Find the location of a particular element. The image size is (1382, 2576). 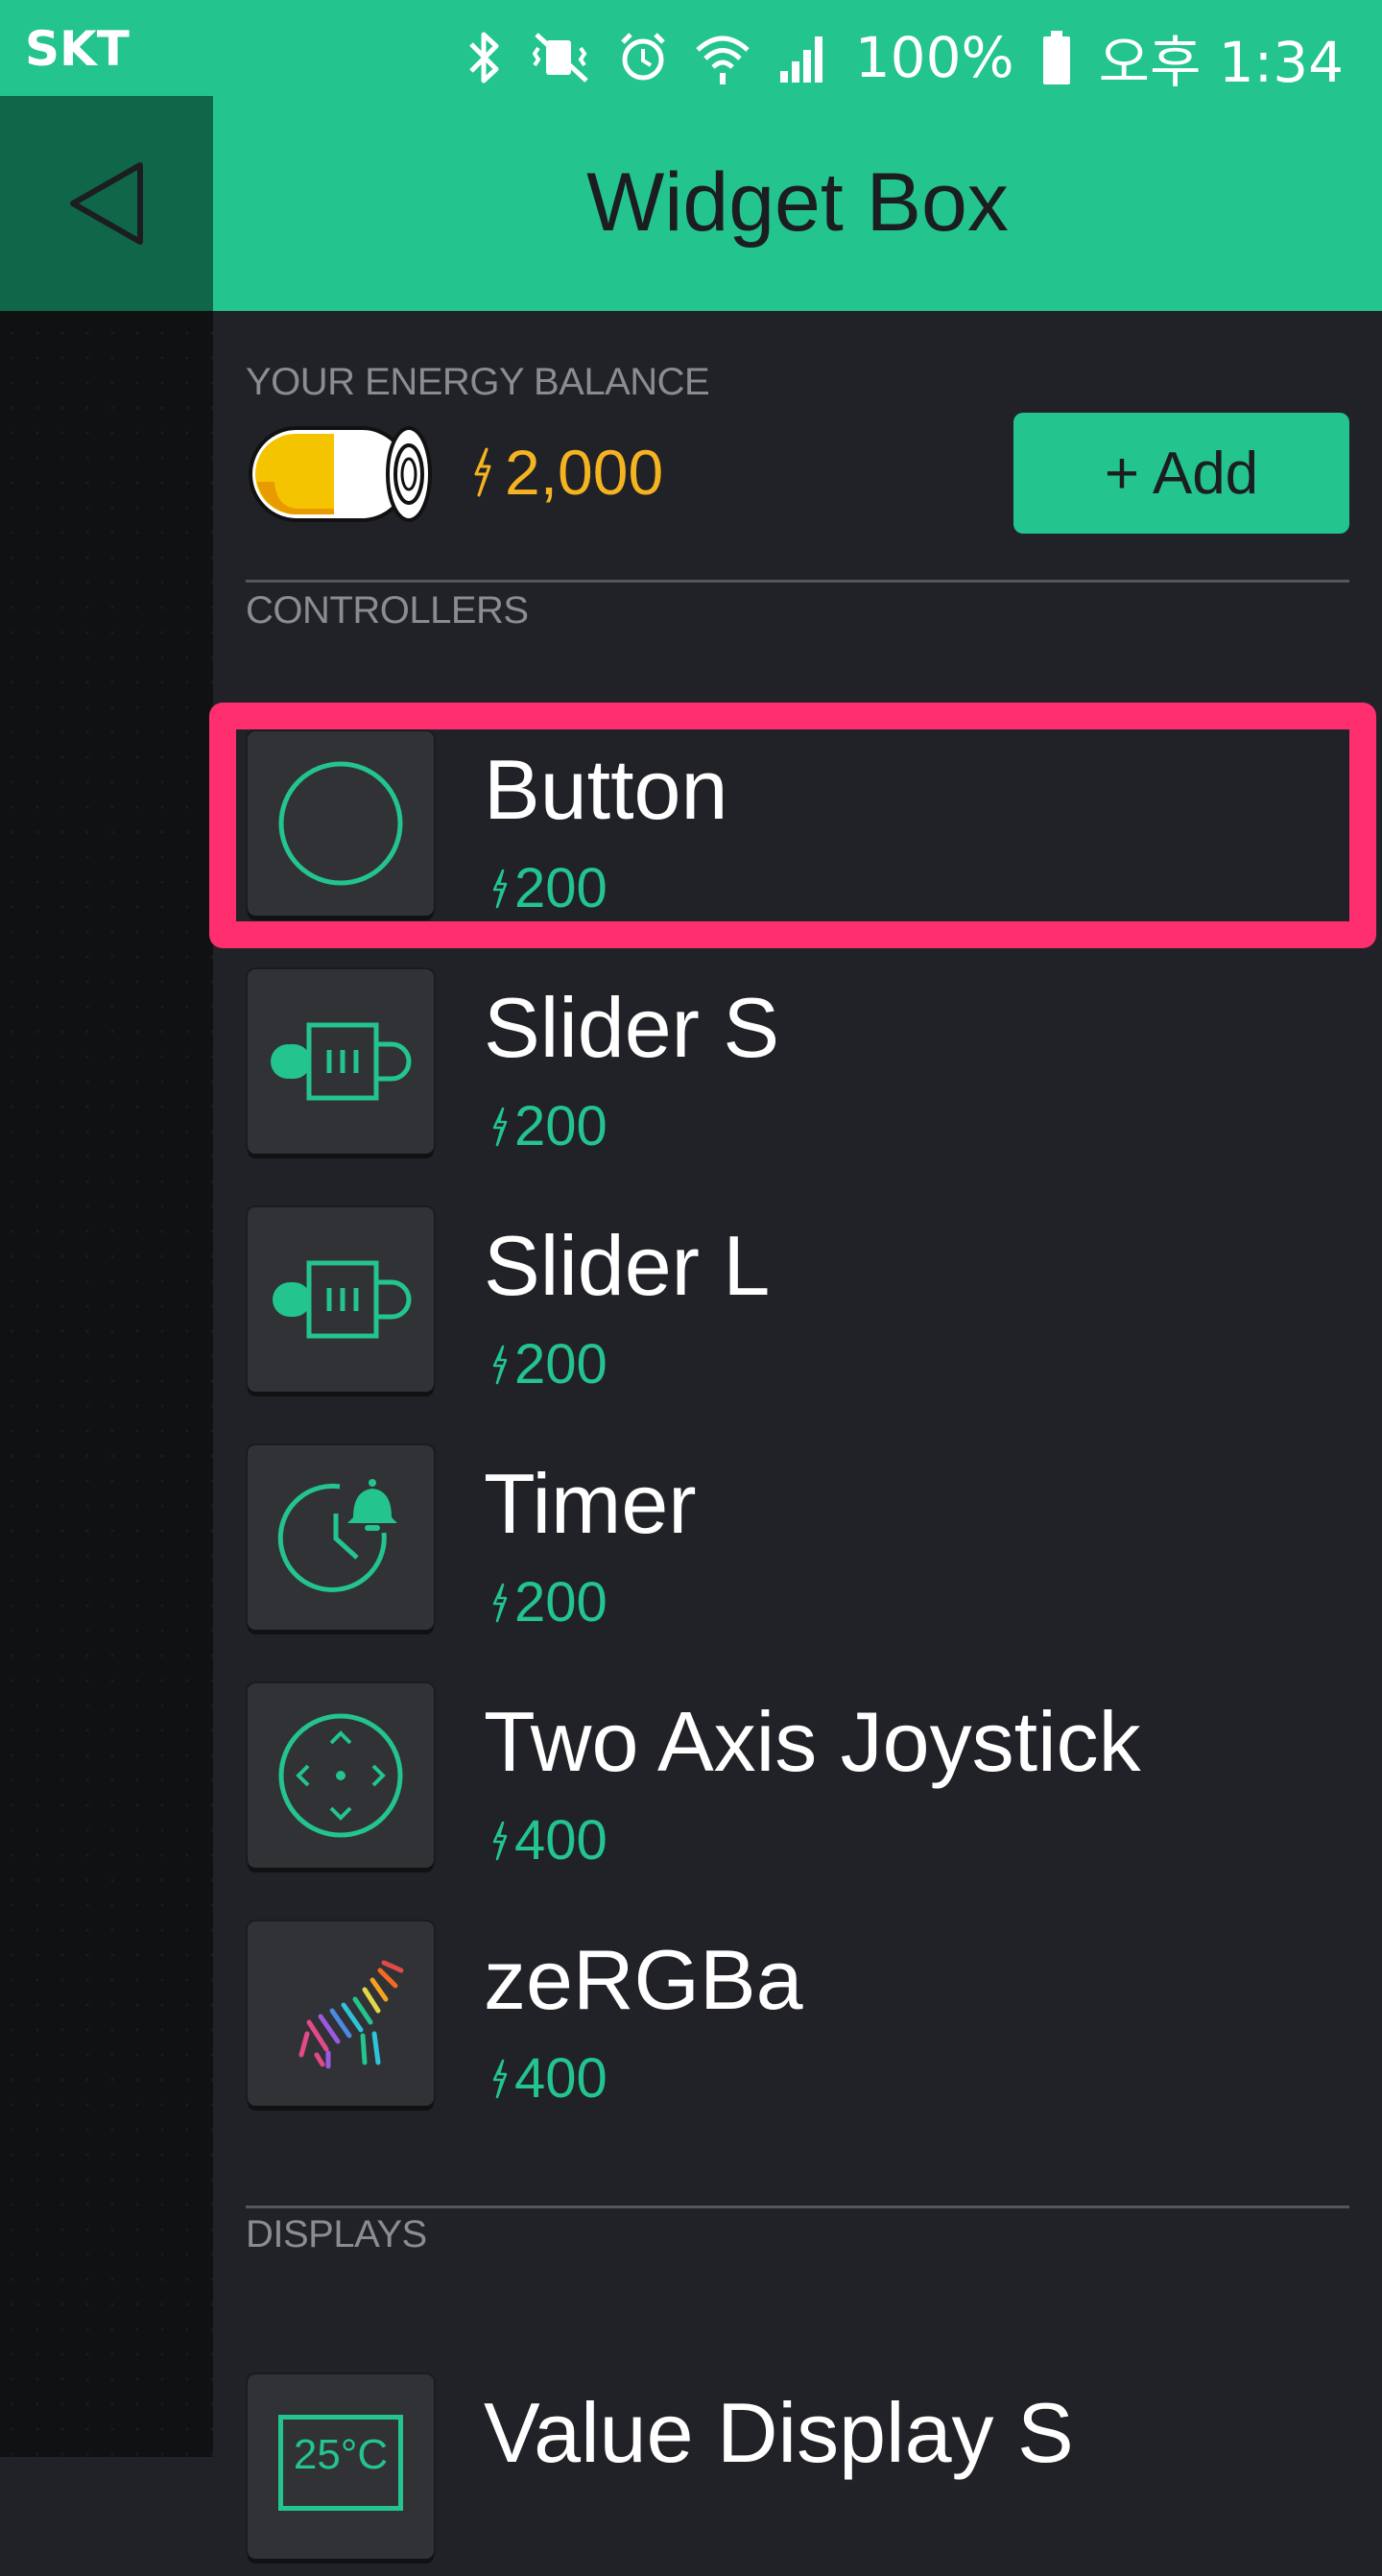

back-arrow-icon is located at coordinates (106, 203).